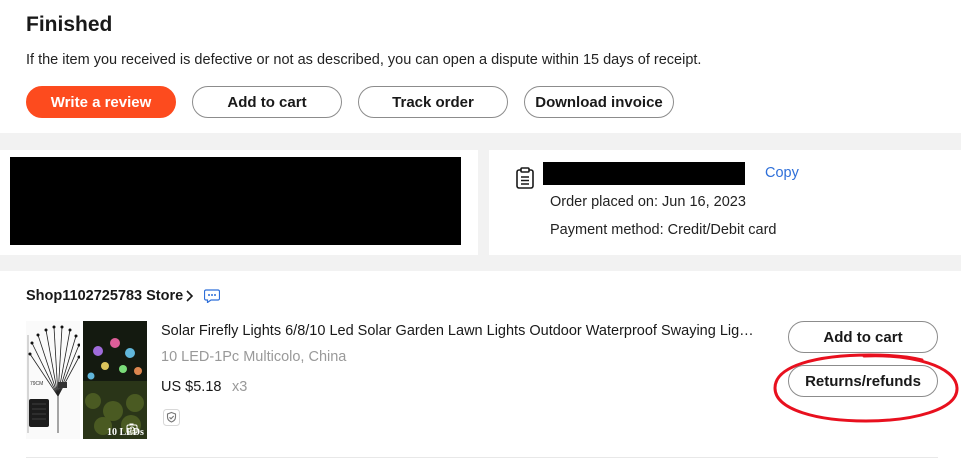 The image size is (961, 470). I want to click on payment-method: Payment method: Credit/Debit card, so click(663, 230).